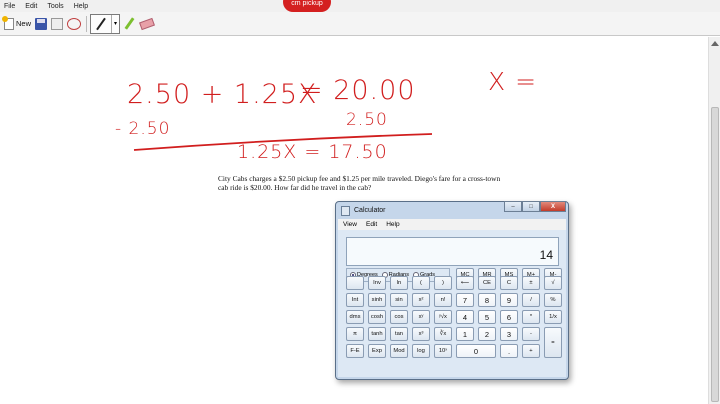 Image resolution: width=720 pixels, height=404 pixels. I want to click on menu-edit: Edit, so click(31, 6).